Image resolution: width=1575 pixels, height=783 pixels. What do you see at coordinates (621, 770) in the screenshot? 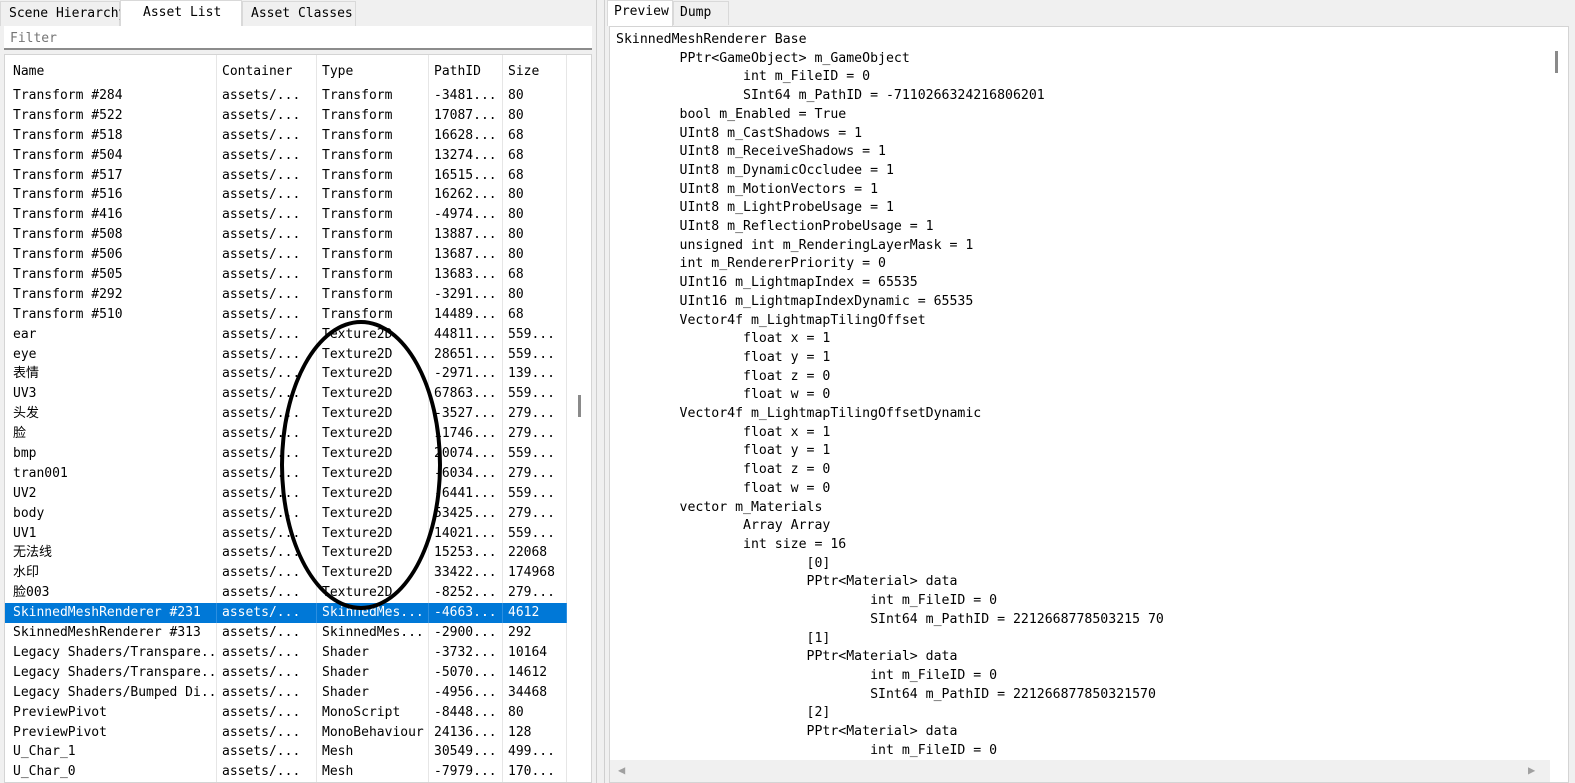
I see `scroll-left-icon: ◀` at bounding box center [621, 770].